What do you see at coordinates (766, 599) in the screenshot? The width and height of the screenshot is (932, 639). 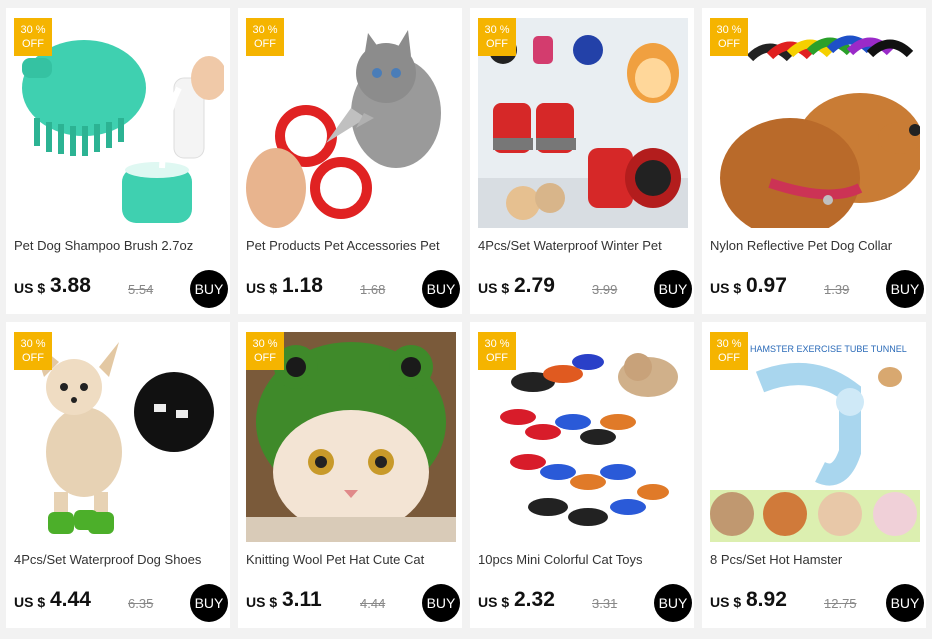 I see `sale-price: 8.92` at bounding box center [766, 599].